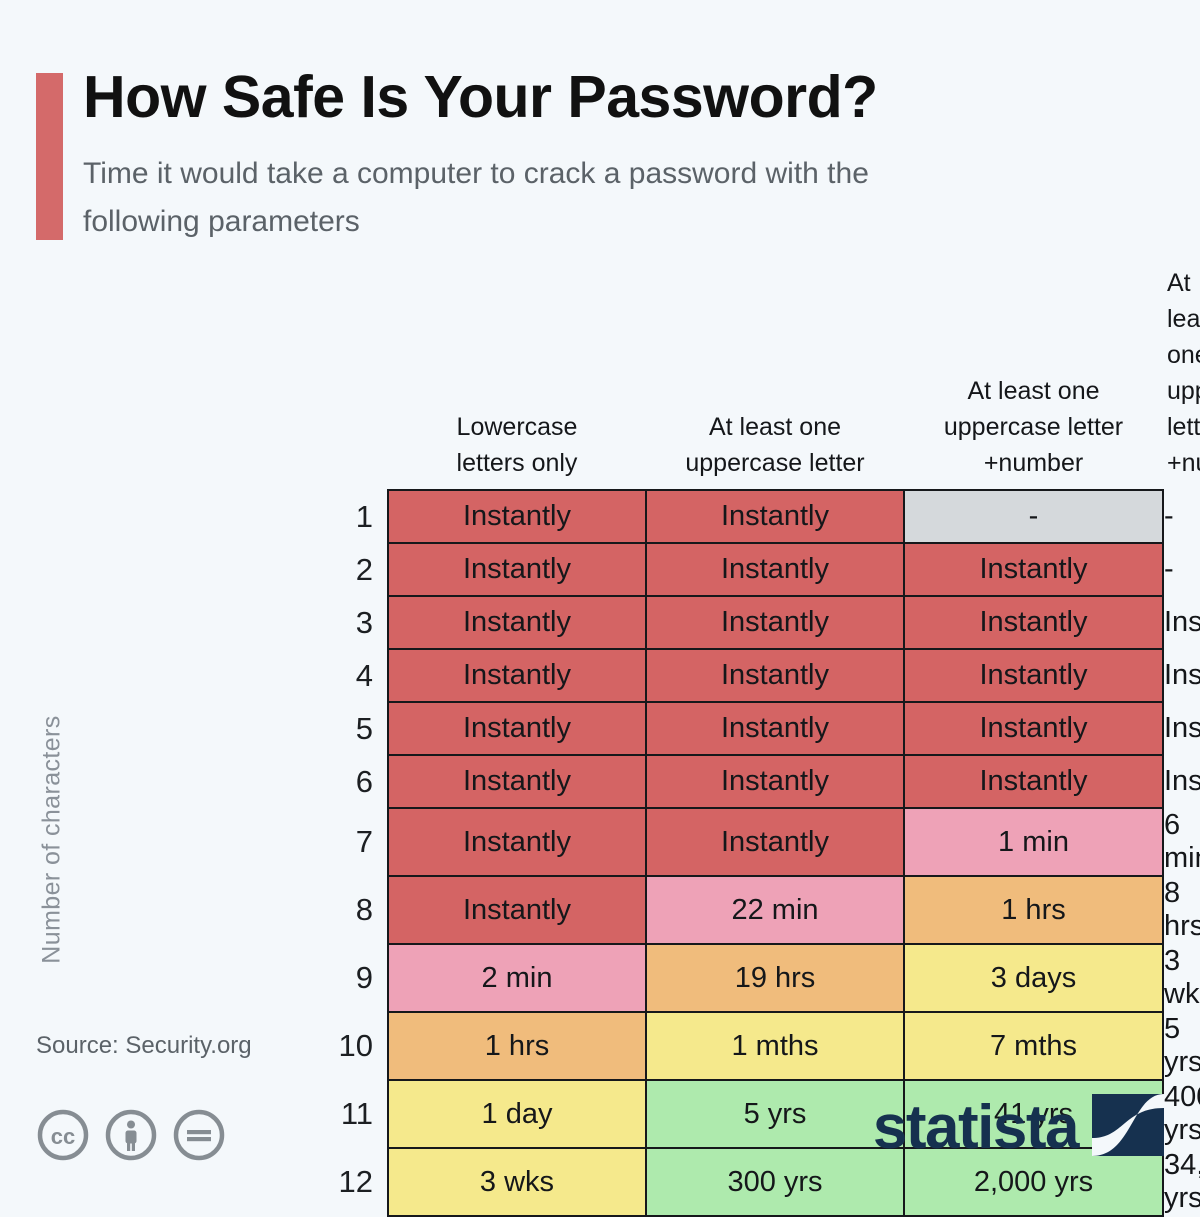  Describe the element at coordinates (259, 978) in the screenshot. I see `row-label-9: 9` at that location.